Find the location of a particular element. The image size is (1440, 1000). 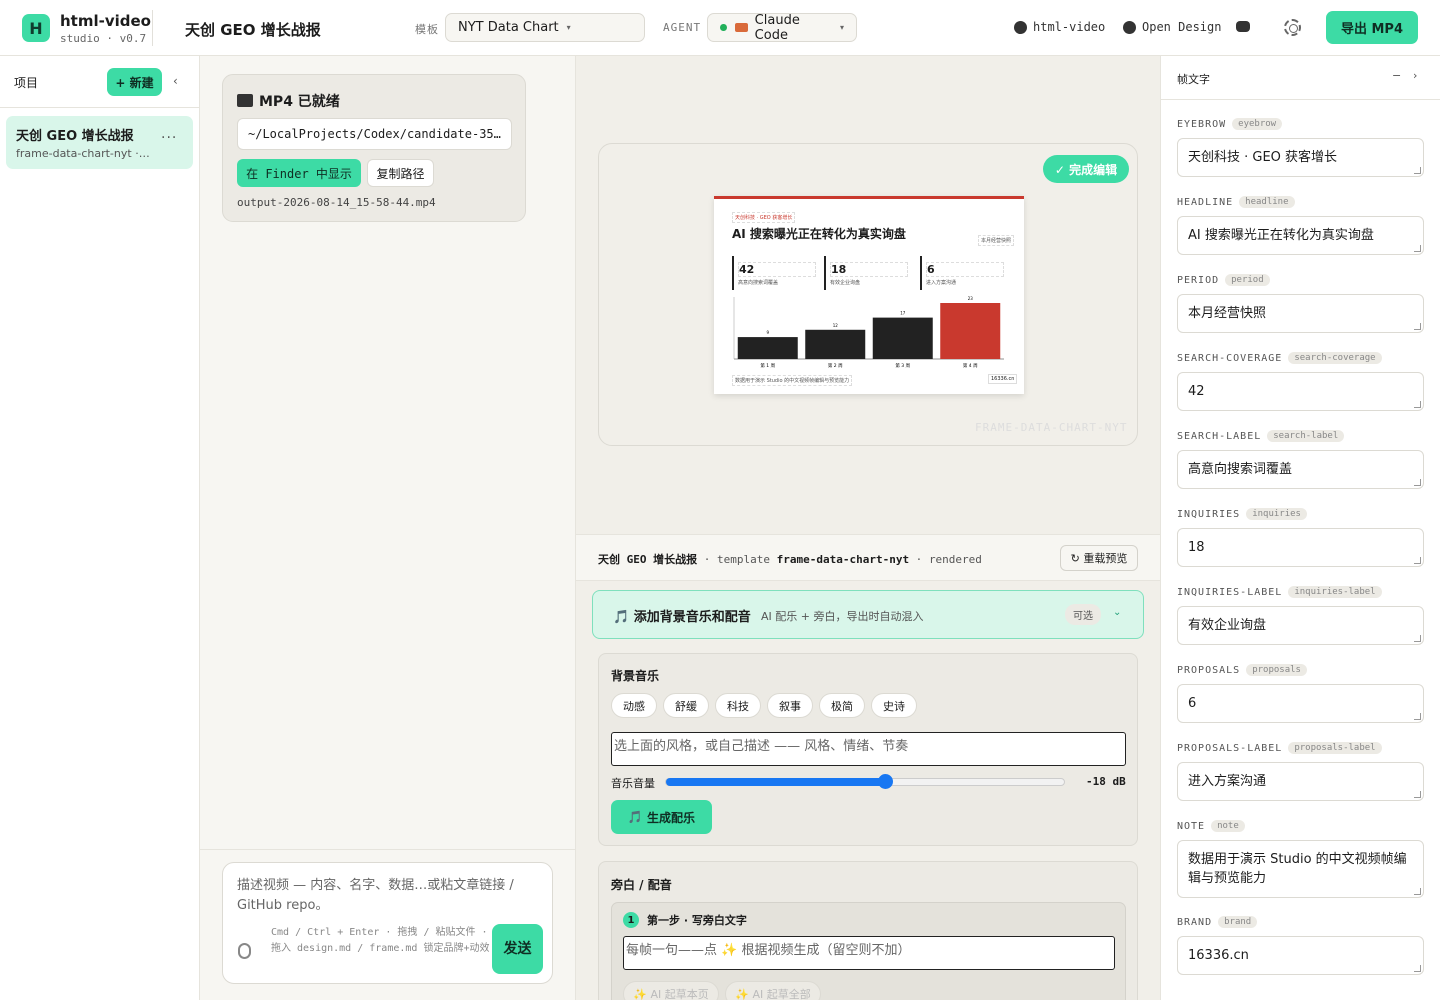

slide-note: 数据用于演示 Studio 的中文视频帧编辑与预览能力 is located at coordinates (792, 380).